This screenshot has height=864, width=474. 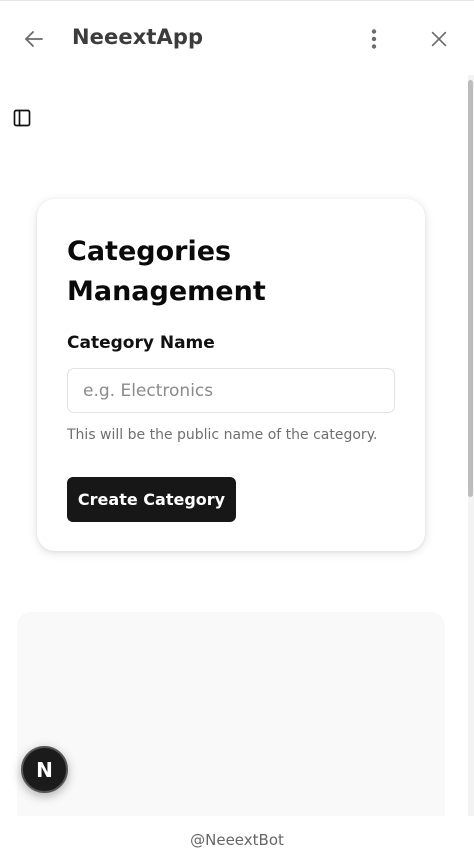 I want to click on fab-letter: N, so click(x=44, y=769).